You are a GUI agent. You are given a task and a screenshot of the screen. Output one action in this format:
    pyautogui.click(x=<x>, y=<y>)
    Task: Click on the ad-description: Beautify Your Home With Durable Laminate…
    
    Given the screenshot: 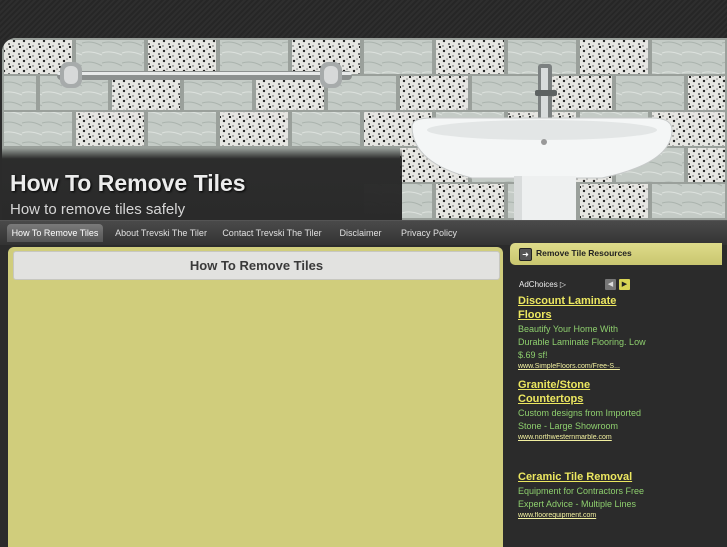 What is the action you would take?
    pyautogui.click(x=582, y=342)
    